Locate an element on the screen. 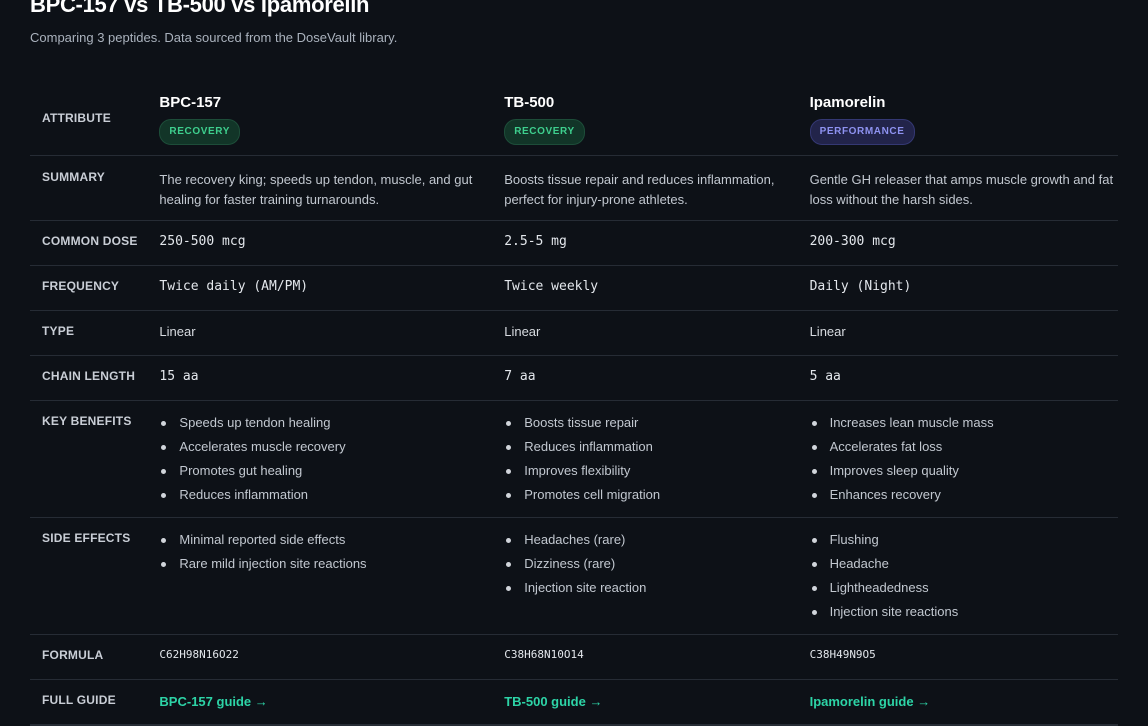 Image resolution: width=1148 pixels, height=726 pixels. list-item: Increases lean muscle mass is located at coordinates (964, 423).